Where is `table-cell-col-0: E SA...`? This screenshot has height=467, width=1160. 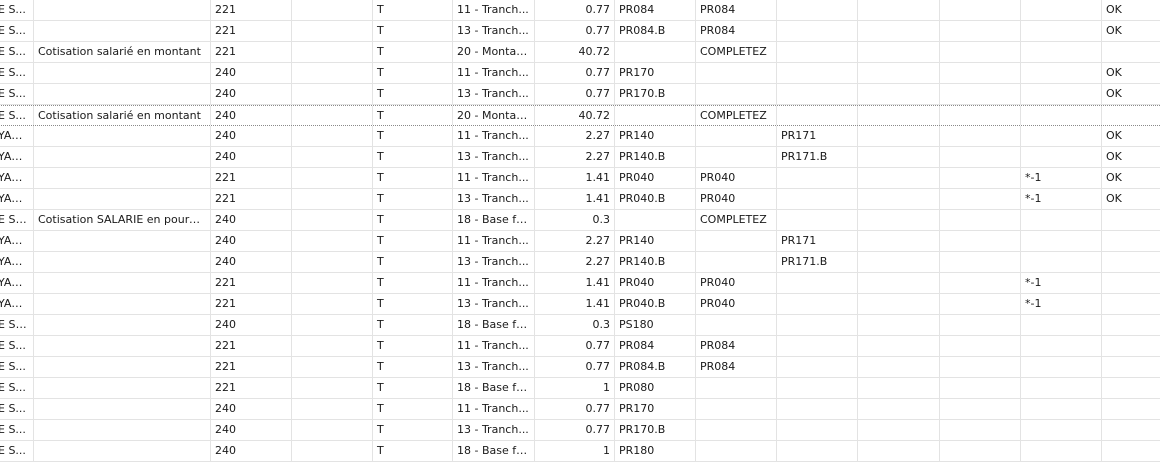 table-cell-col-0: E SA... is located at coordinates (17, 220).